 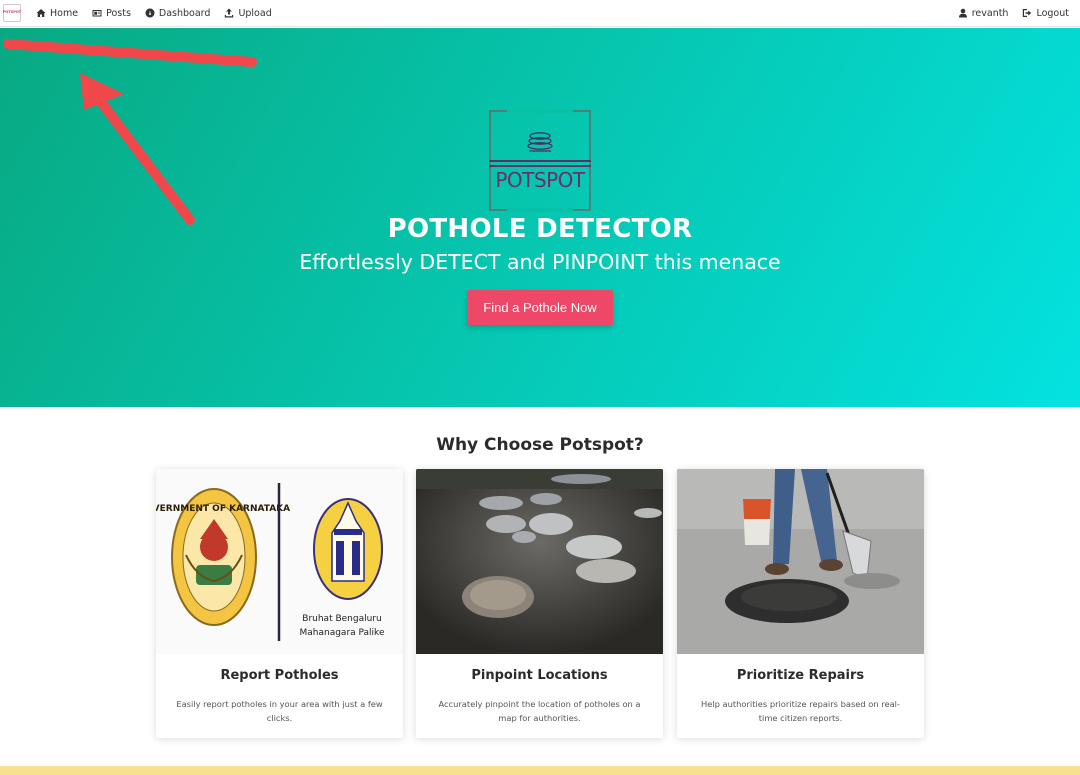 What do you see at coordinates (800, 675) in the screenshot?
I see `card-title: Prioritize Repairs` at bounding box center [800, 675].